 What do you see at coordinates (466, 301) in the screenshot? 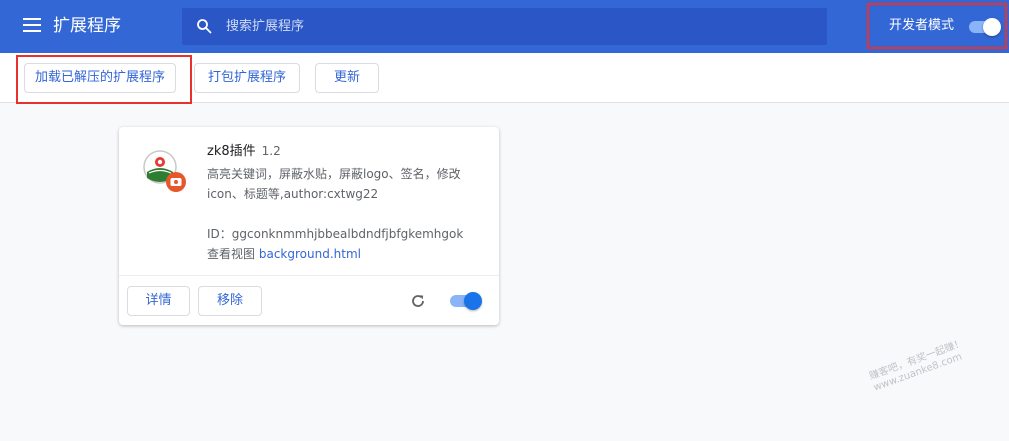
I see `extension-enable-toggle` at bounding box center [466, 301].